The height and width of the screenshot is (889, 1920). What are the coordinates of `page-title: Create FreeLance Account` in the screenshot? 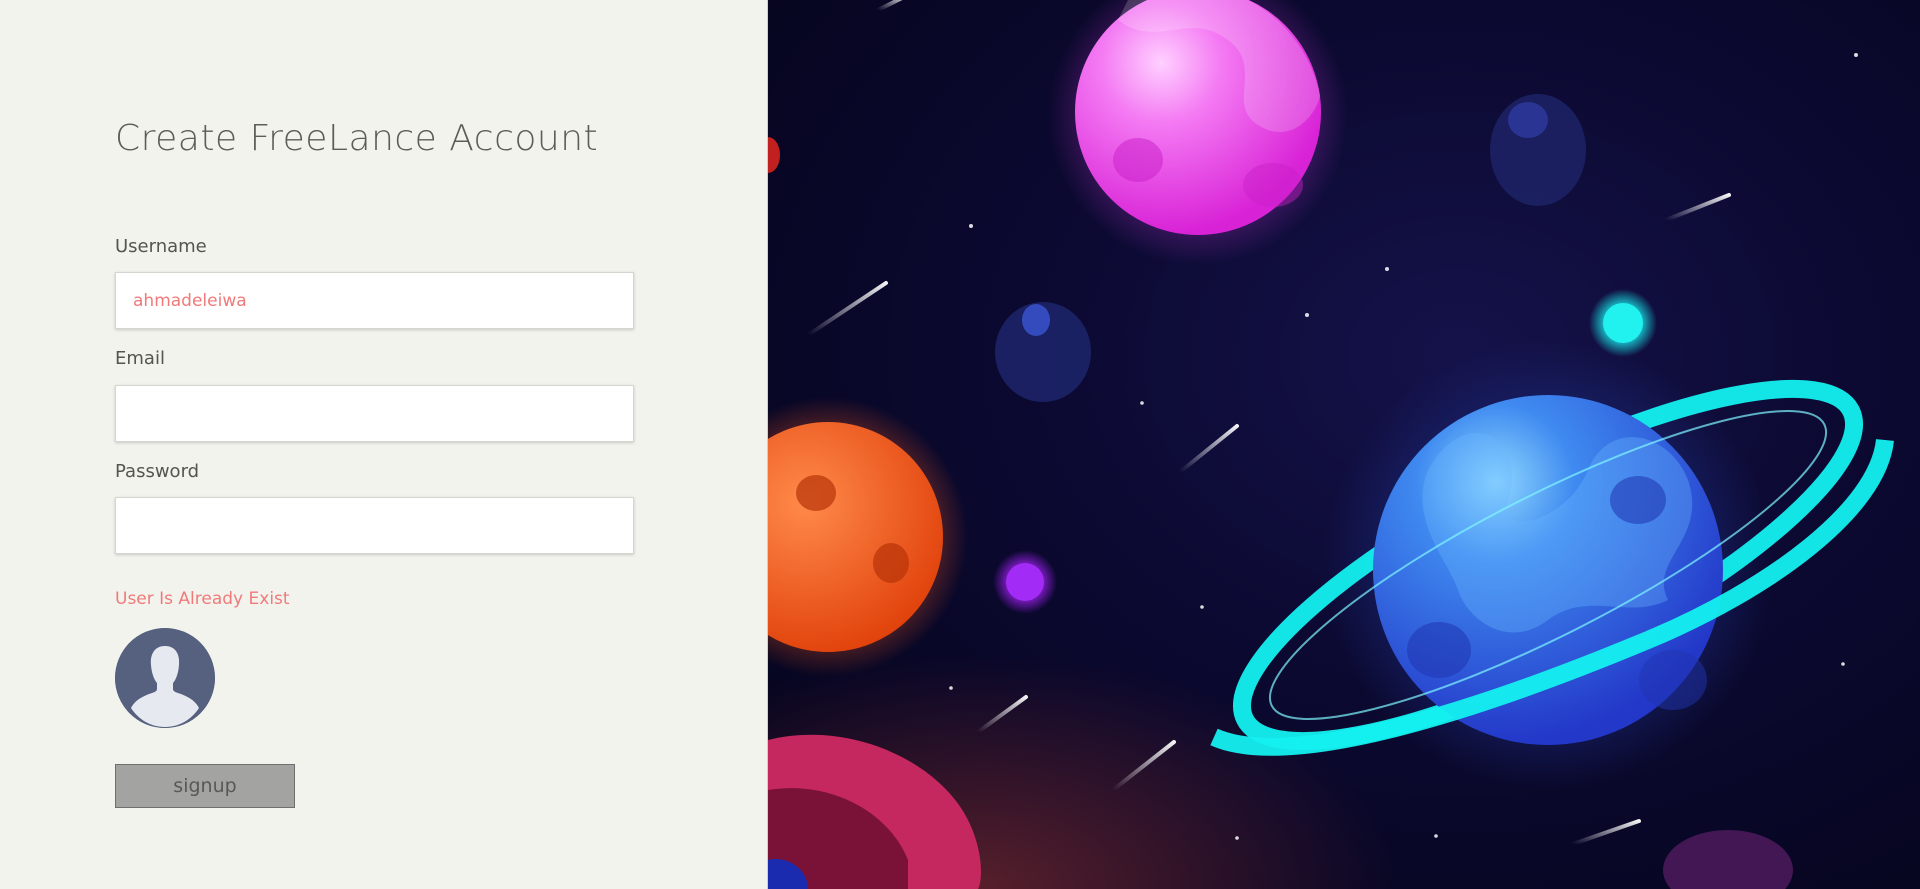 It's located at (357, 138).